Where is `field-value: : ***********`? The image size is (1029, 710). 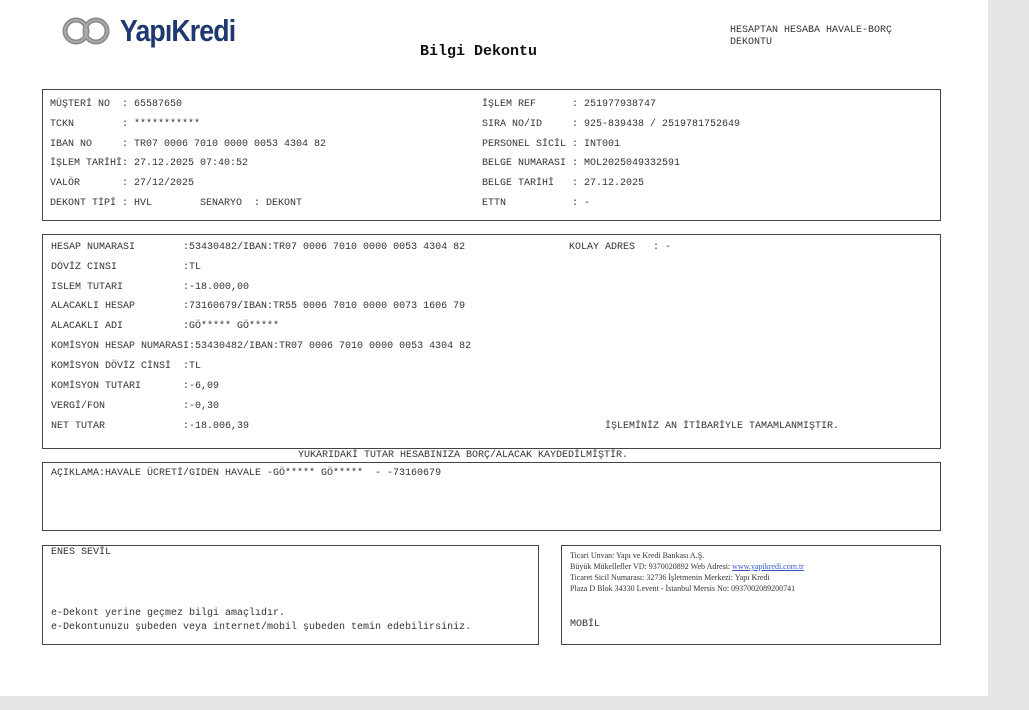 field-value: : *********** is located at coordinates (161, 124).